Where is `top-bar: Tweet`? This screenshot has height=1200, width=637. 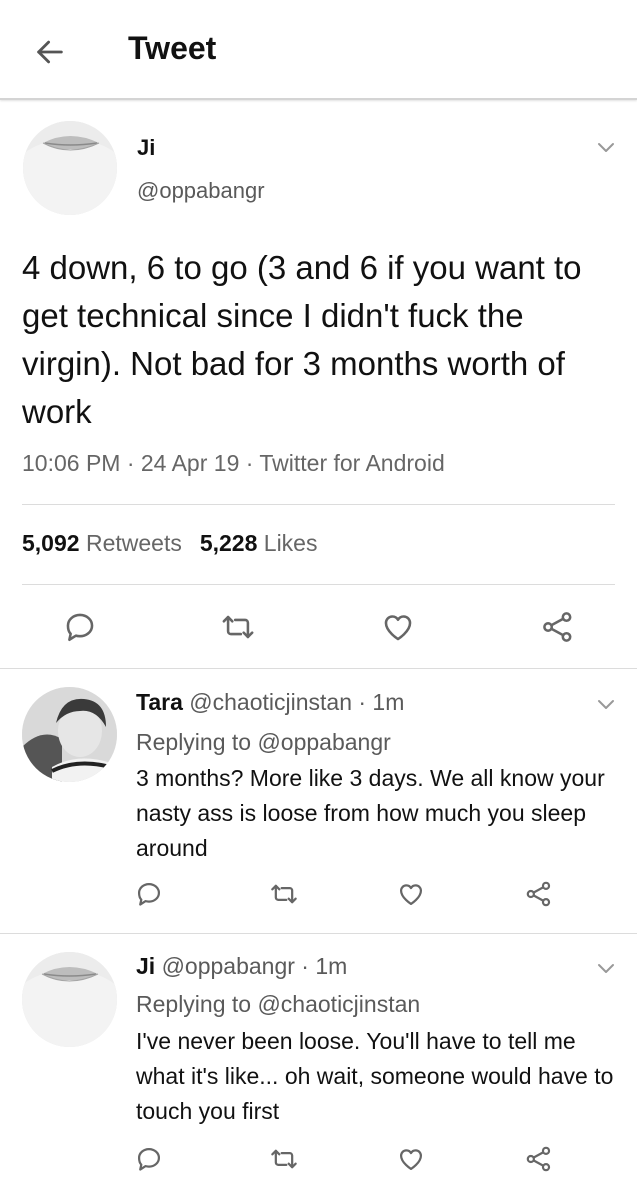 top-bar: Tweet is located at coordinates (318, 50).